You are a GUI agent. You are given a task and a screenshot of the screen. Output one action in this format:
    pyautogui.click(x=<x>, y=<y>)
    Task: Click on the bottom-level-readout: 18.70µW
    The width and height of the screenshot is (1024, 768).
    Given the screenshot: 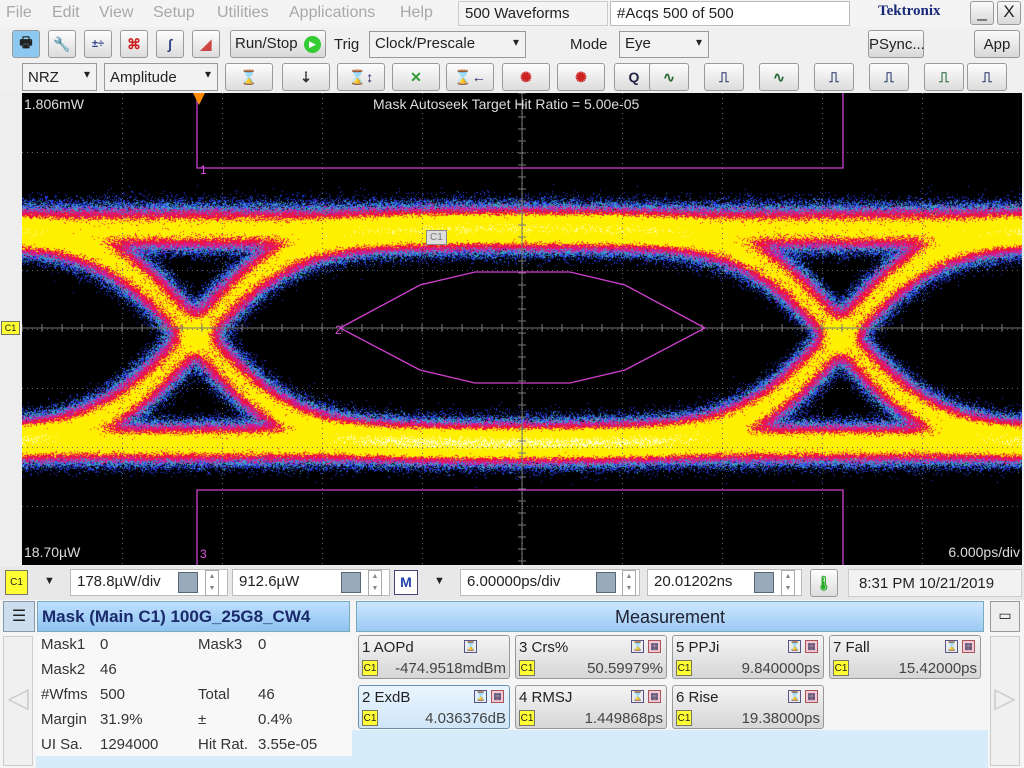 What is the action you would take?
    pyautogui.click(x=52, y=552)
    